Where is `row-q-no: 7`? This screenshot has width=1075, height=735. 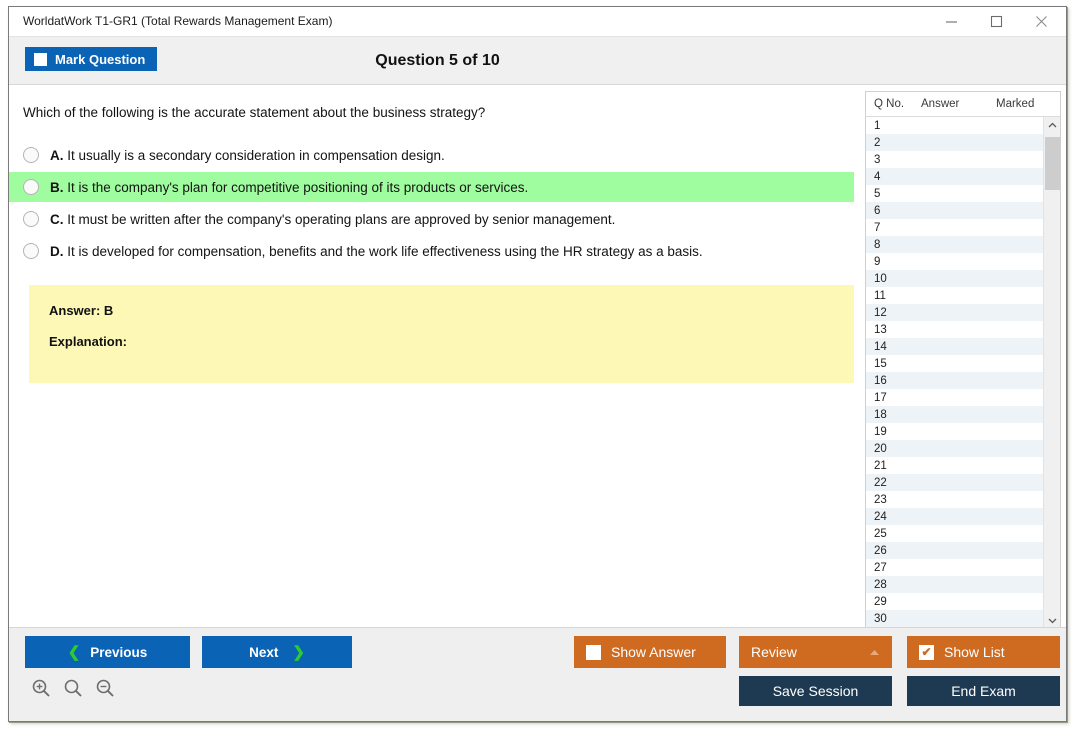 row-q-no: 7 is located at coordinates (877, 227).